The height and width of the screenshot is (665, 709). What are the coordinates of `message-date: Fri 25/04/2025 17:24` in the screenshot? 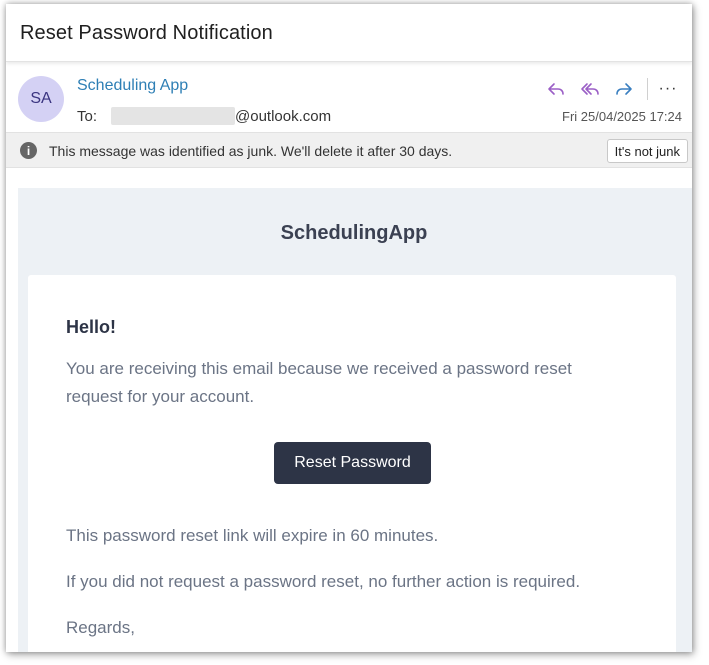 It's located at (622, 116).